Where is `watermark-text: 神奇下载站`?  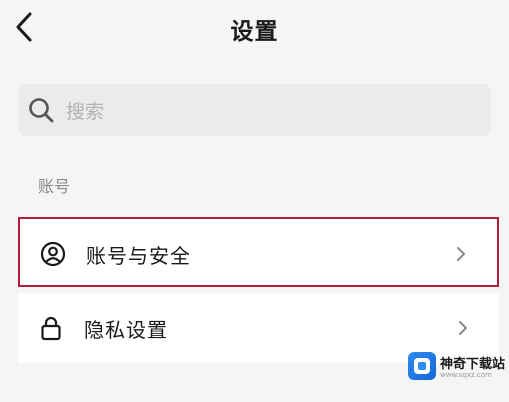 watermark-text: 神奇下载站 is located at coordinates (473, 364).